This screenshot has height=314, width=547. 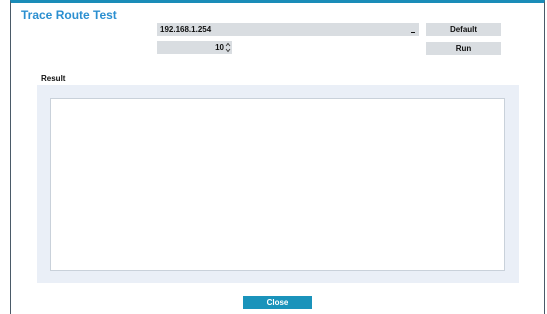 I want to click on network-address-input, so click(x=288, y=29).